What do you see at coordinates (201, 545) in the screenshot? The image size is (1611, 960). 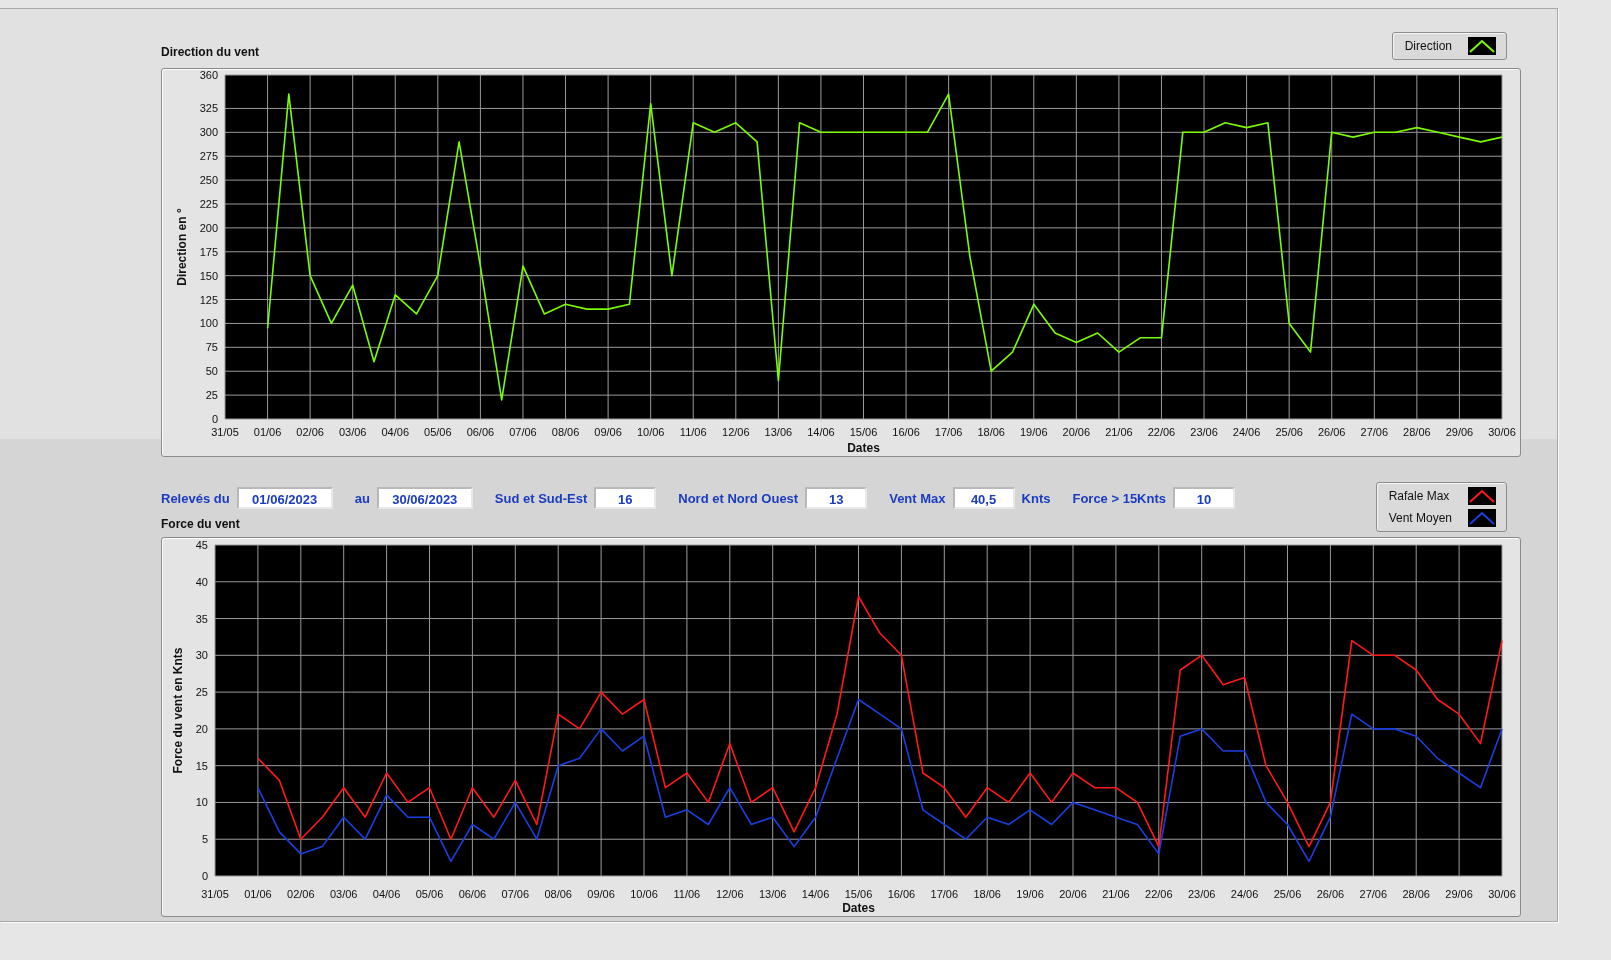 I see `tick-label: 45` at bounding box center [201, 545].